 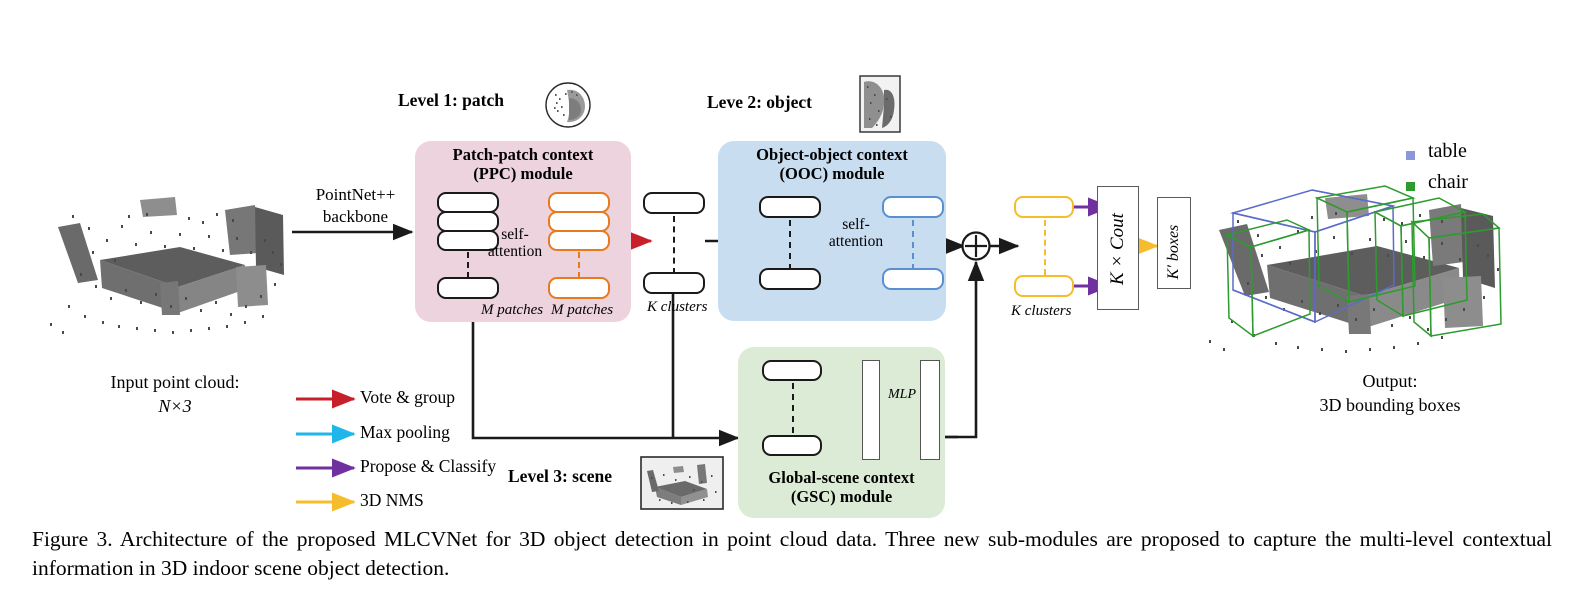 What do you see at coordinates (674, 245) in the screenshot?
I see `kclusters-dashed-connector` at bounding box center [674, 245].